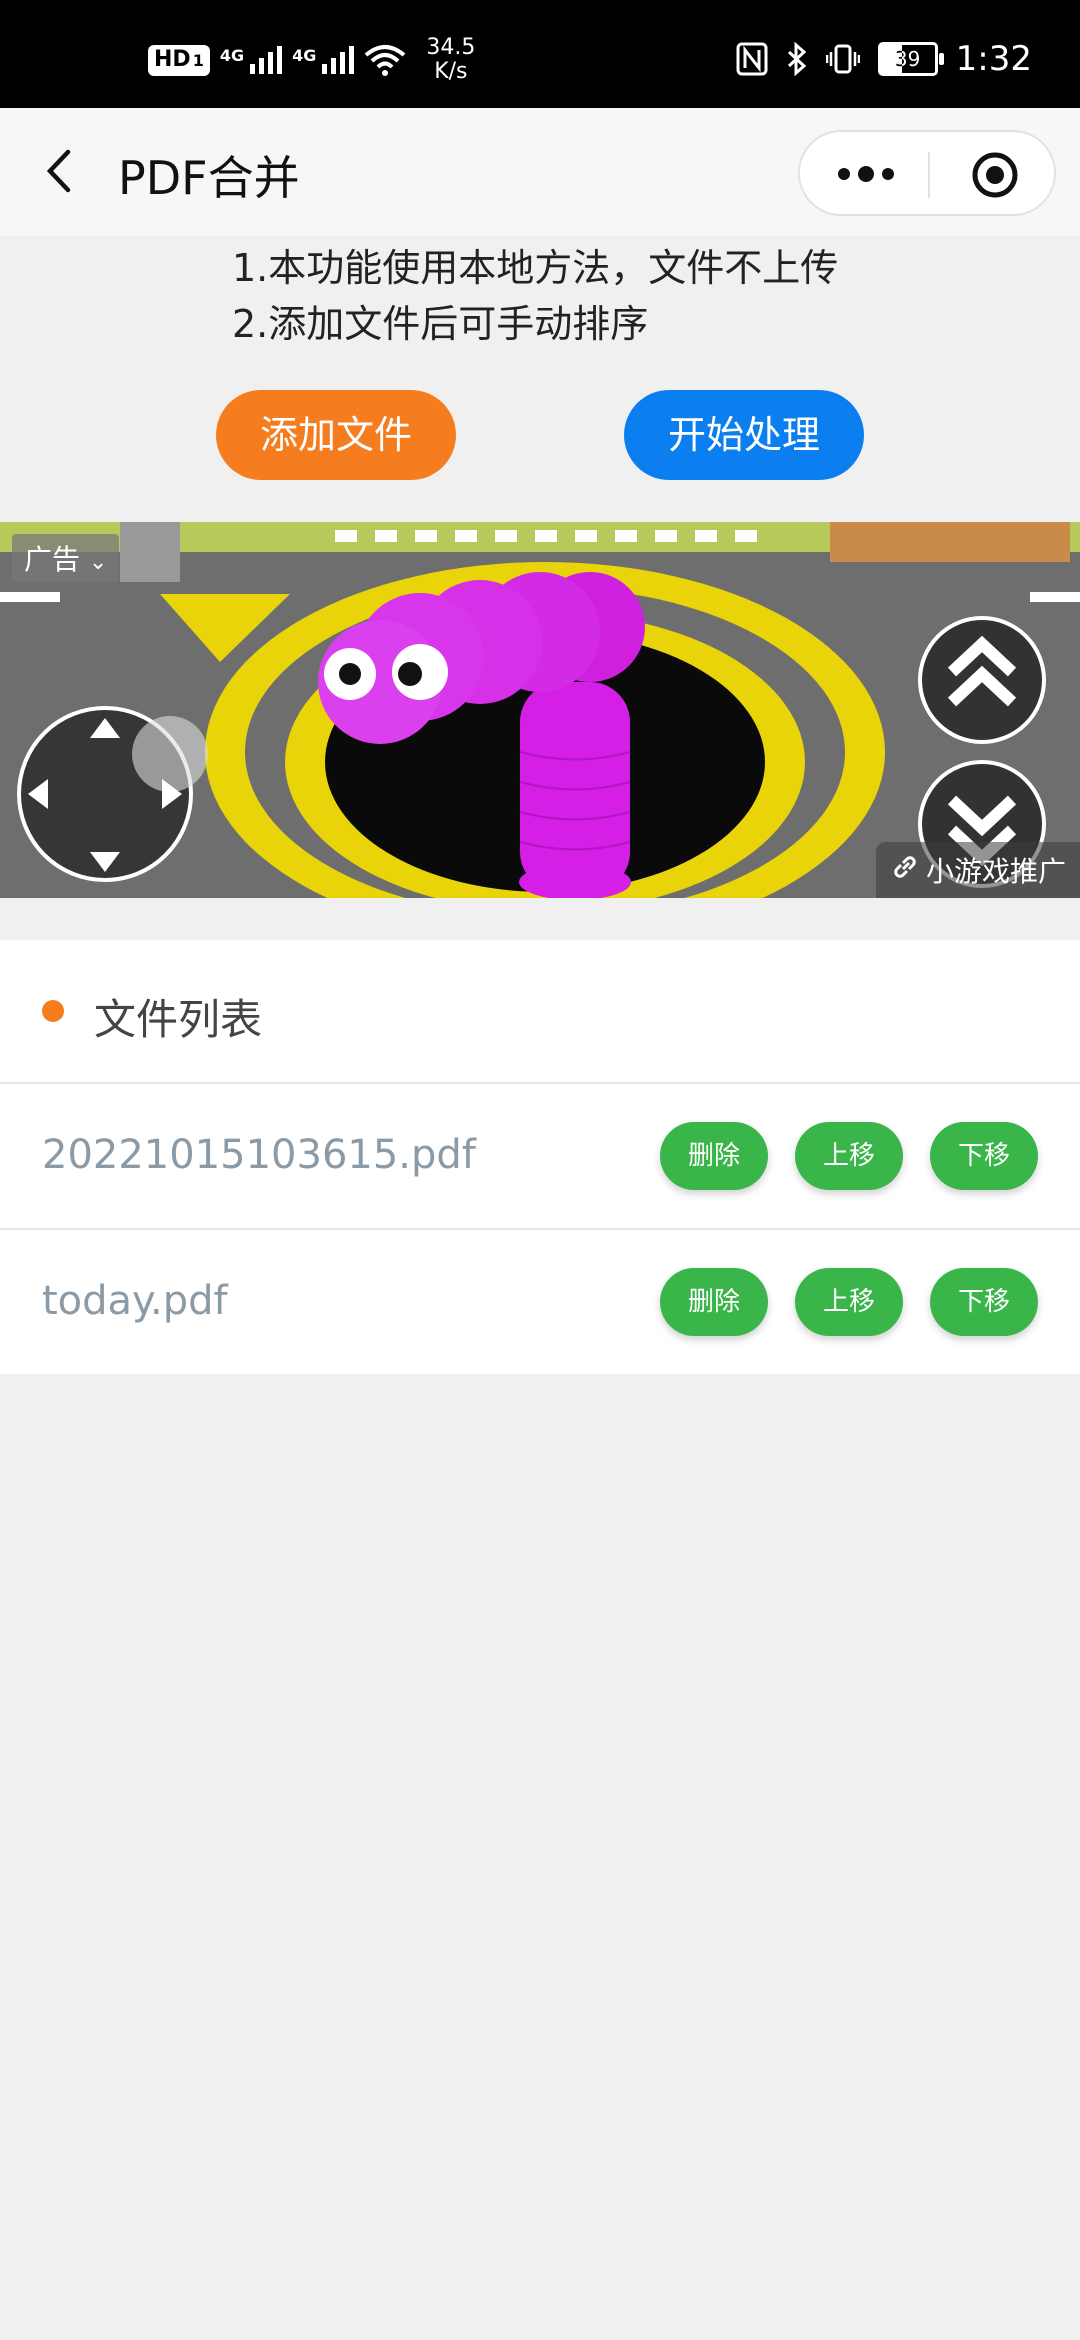 Image resolution: width=1080 pixels, height=2340 pixels. I want to click on start-processing-button: 开始处理, so click(744, 435).